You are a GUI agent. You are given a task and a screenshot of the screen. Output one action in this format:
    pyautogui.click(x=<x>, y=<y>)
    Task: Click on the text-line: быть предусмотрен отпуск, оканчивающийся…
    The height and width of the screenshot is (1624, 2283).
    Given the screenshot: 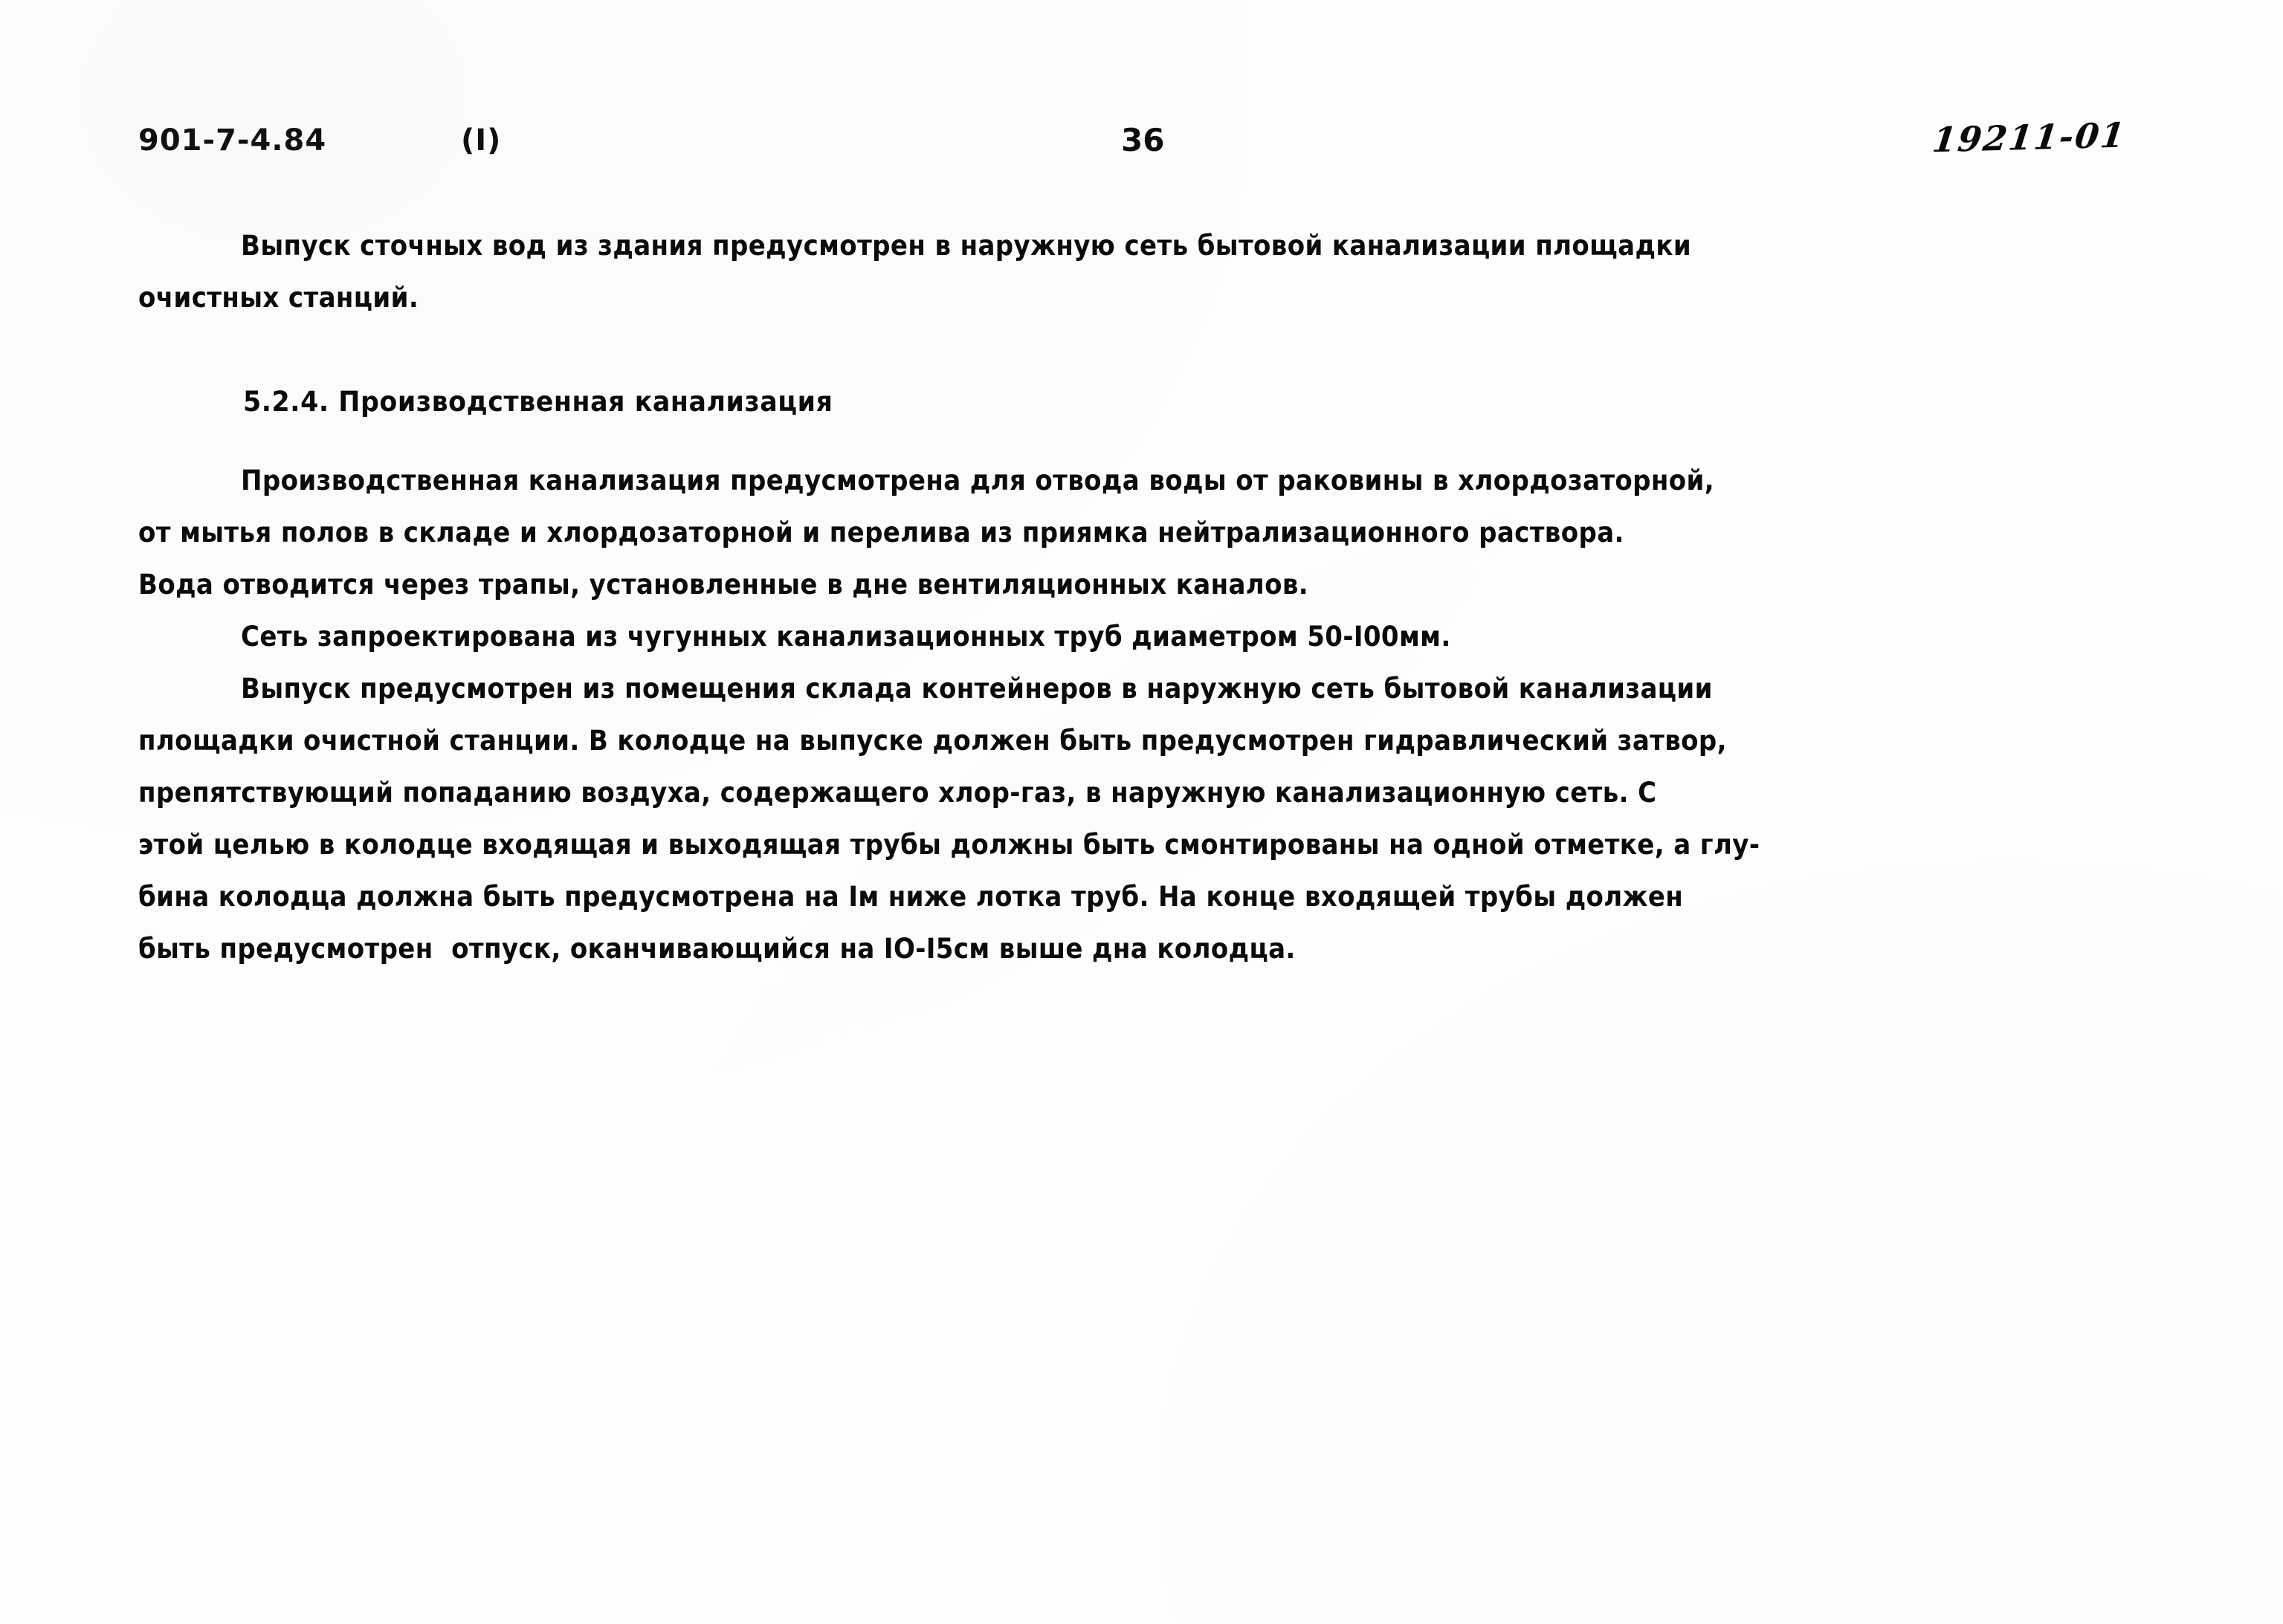 What is the action you would take?
    pyautogui.click(x=717, y=949)
    